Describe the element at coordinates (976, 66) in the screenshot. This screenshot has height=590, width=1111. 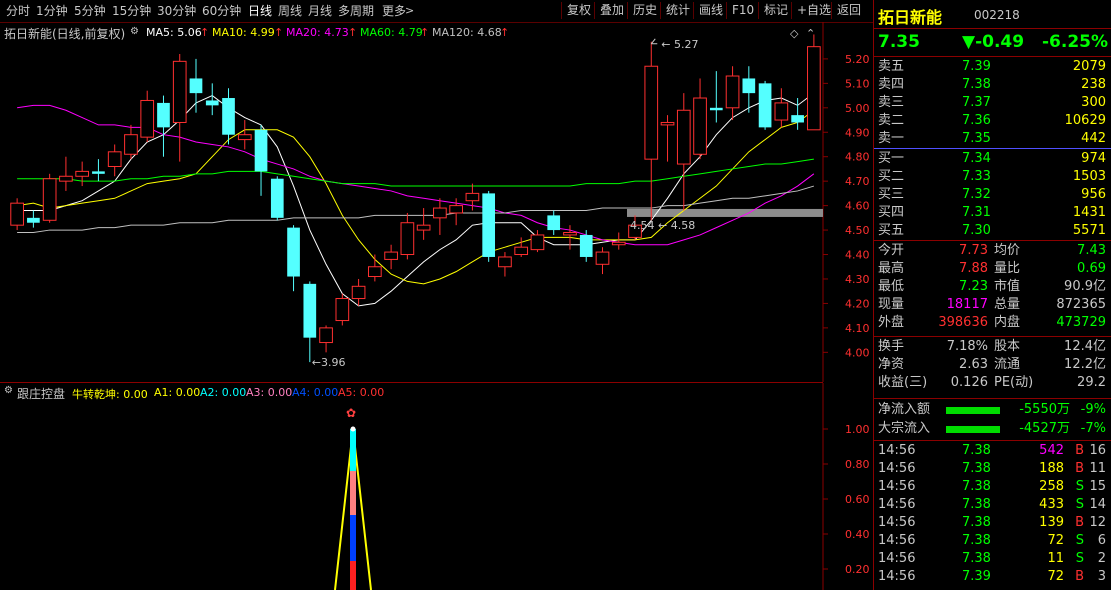
I see `ask-price: 7.39` at that location.